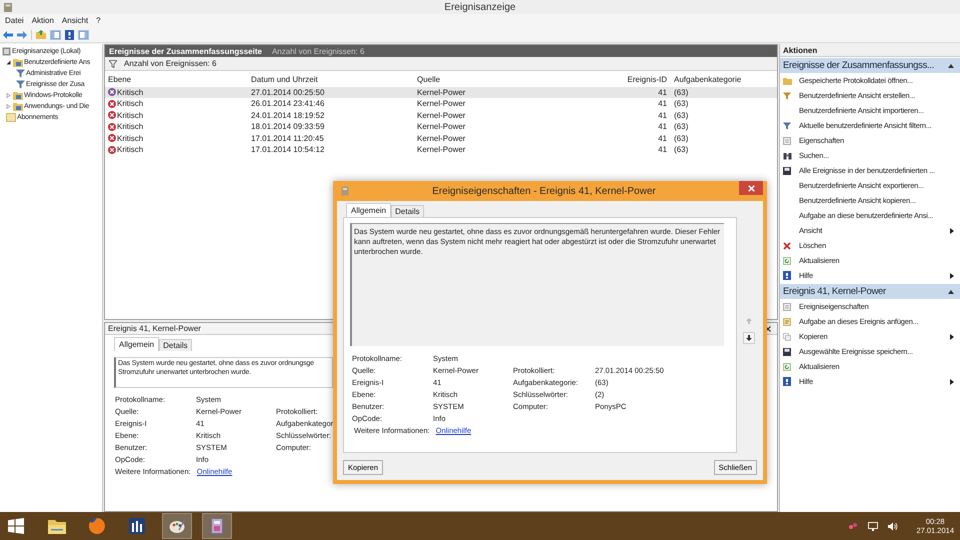 Image resolution: width=960 pixels, height=540 pixels. Describe the element at coordinates (170, 63) in the screenshot. I see `filter-label: Anzahl von Ereignissen: 6` at that location.